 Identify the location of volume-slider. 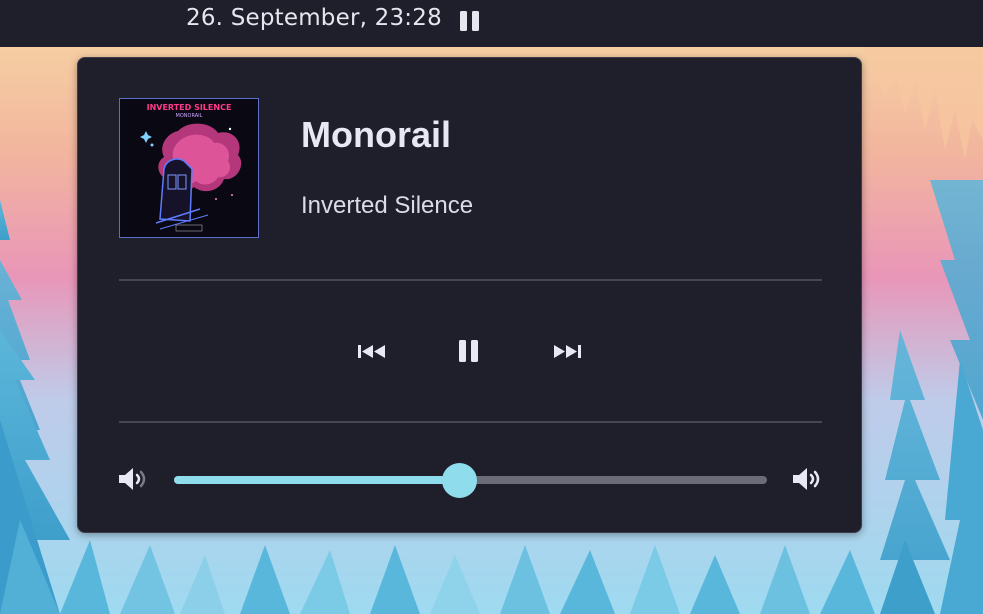
(470, 480).